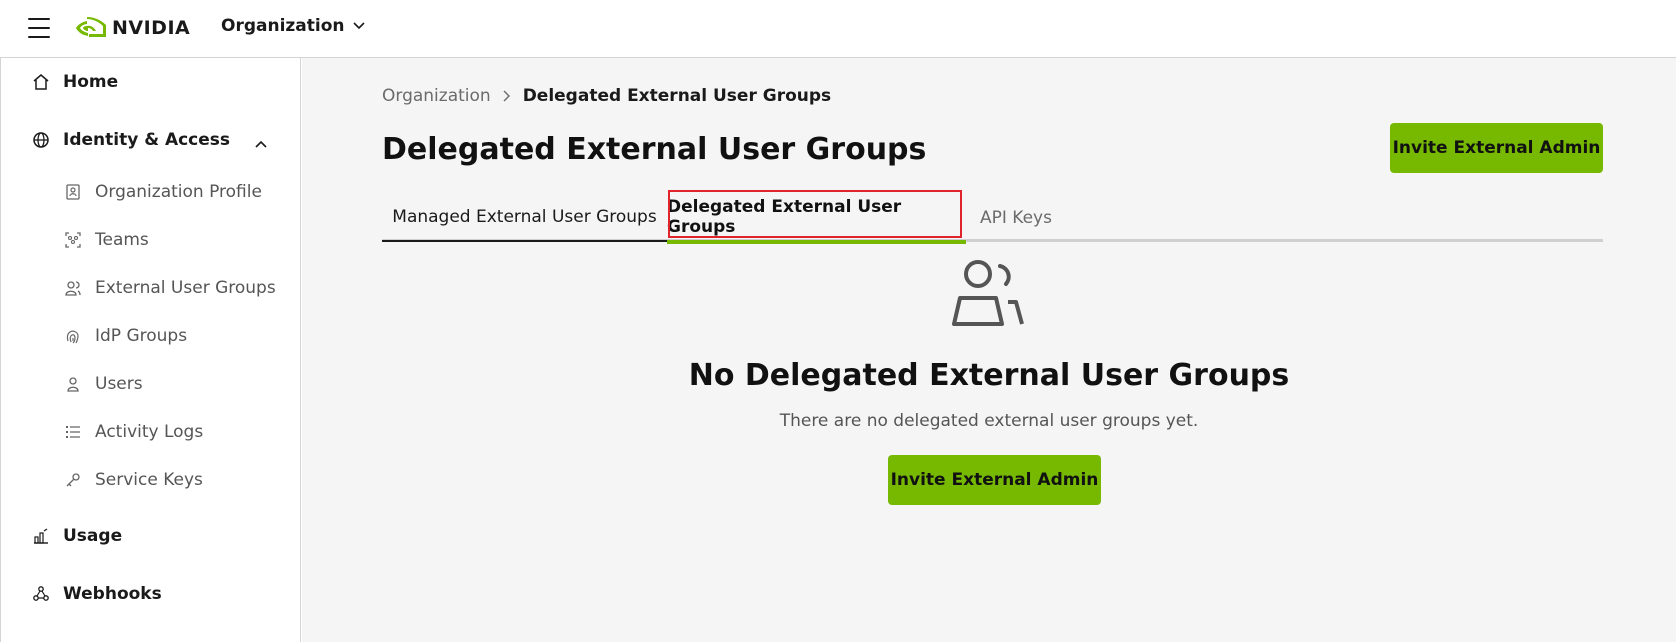  What do you see at coordinates (112, 594) in the screenshot?
I see `sidebar-item-label: Webhooks` at bounding box center [112, 594].